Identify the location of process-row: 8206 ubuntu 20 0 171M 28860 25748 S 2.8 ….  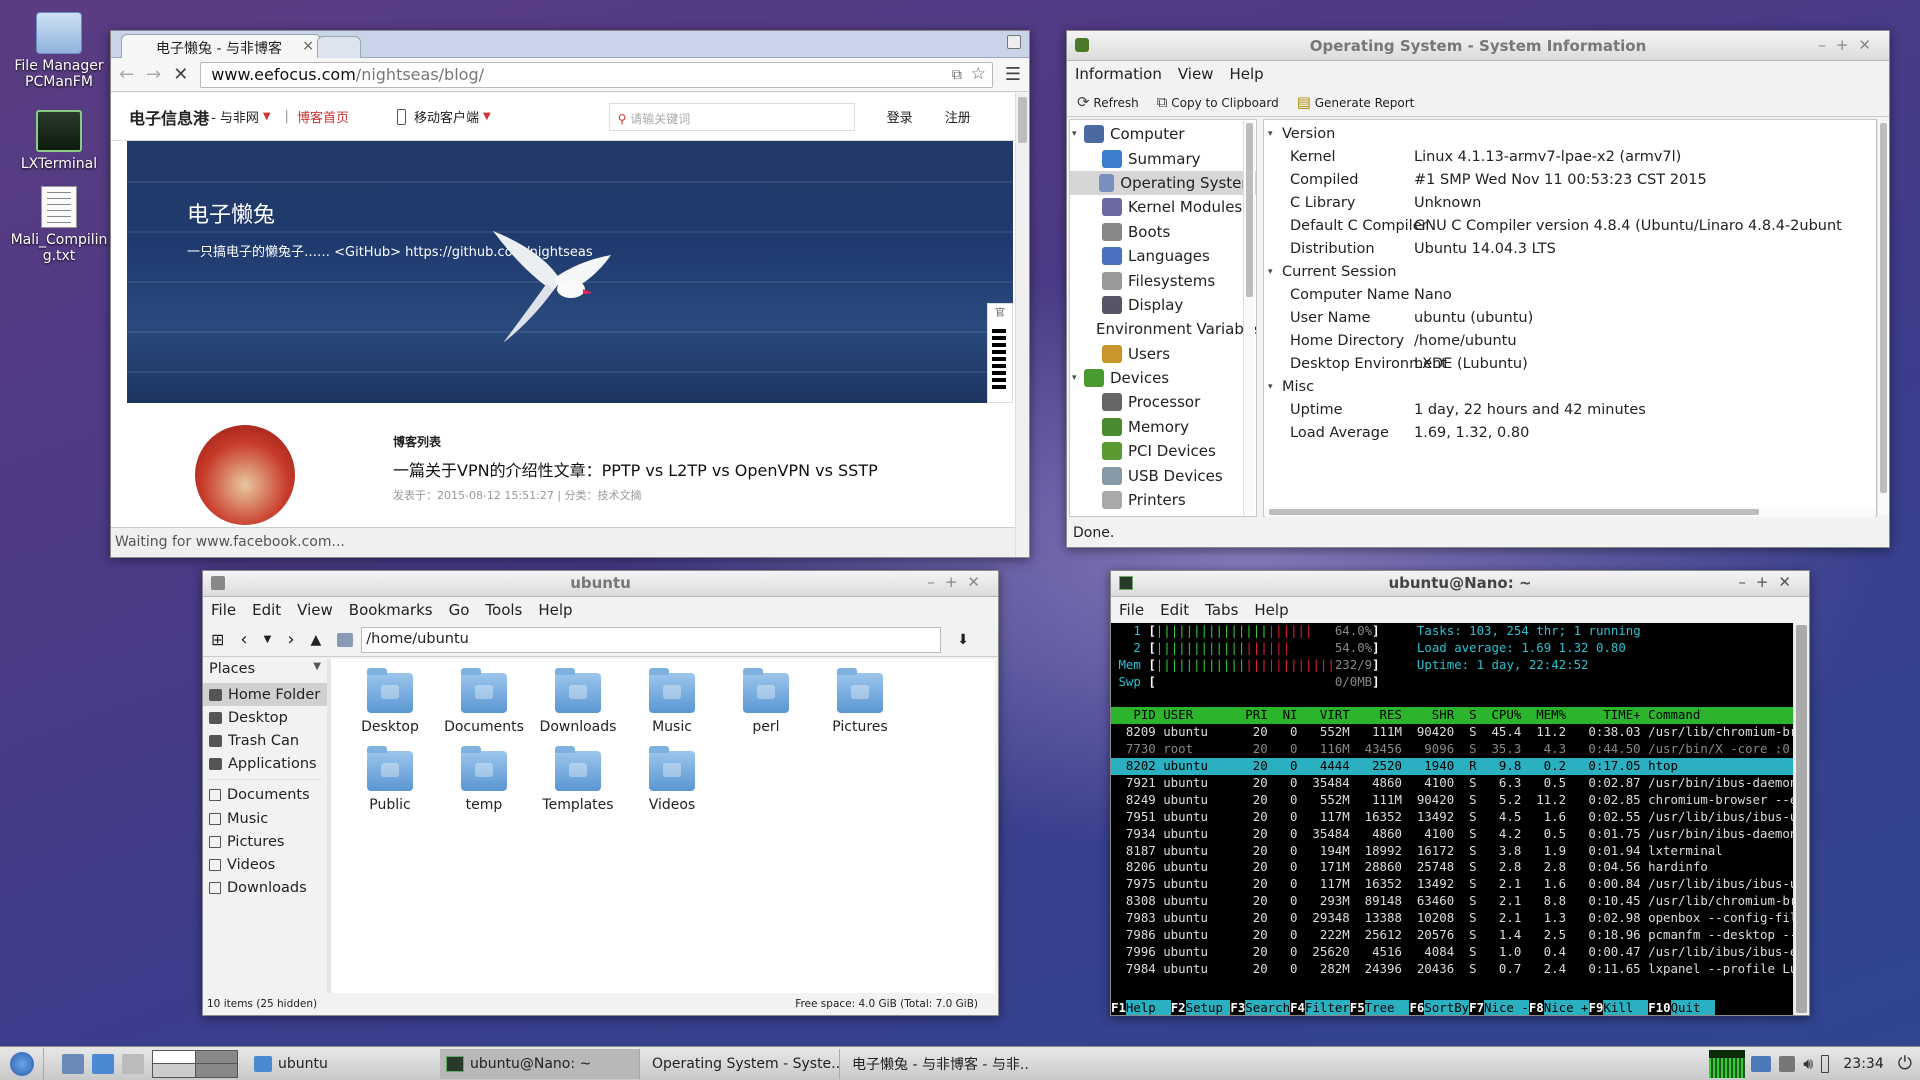
(1452, 867).